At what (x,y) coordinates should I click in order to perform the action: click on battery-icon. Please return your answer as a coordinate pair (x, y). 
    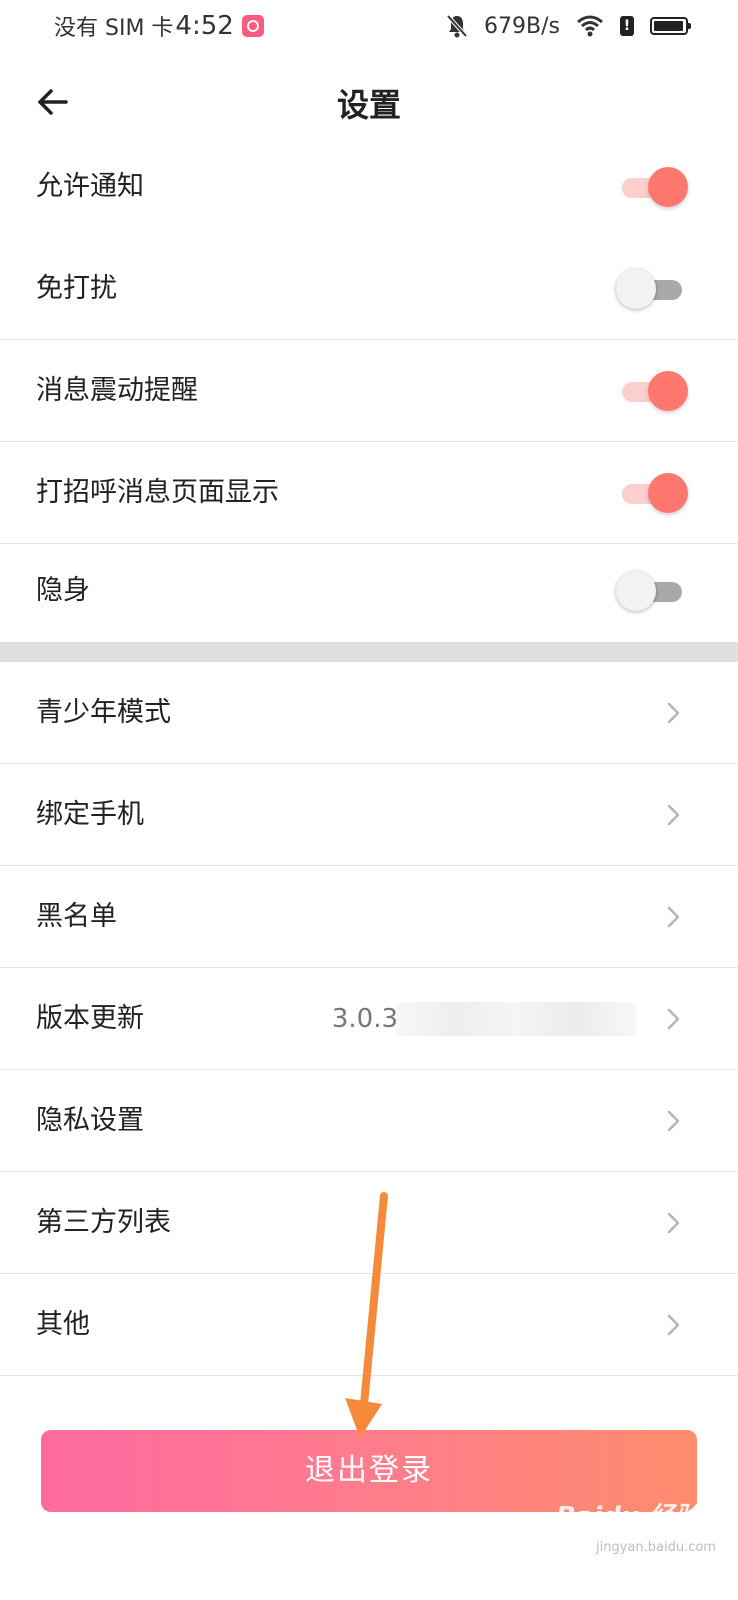
    Looking at the image, I should click on (670, 26).